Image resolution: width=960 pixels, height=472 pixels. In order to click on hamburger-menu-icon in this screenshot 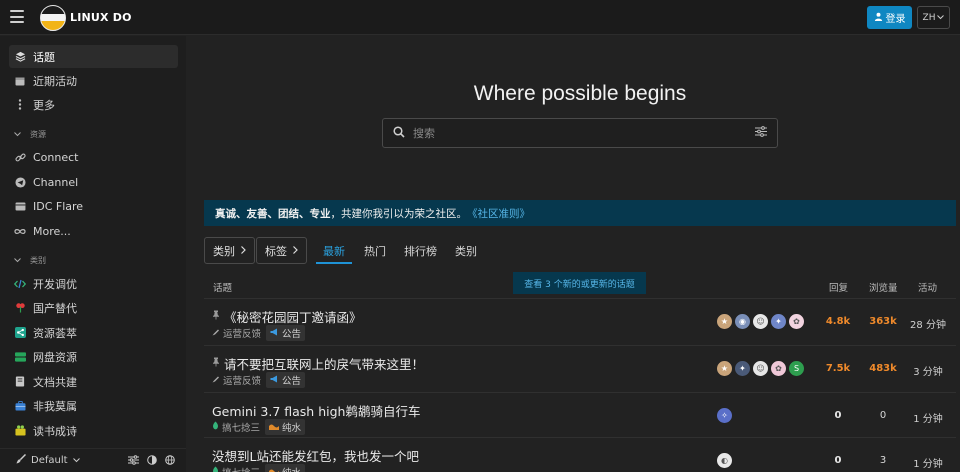, I will do `click(17, 16)`.